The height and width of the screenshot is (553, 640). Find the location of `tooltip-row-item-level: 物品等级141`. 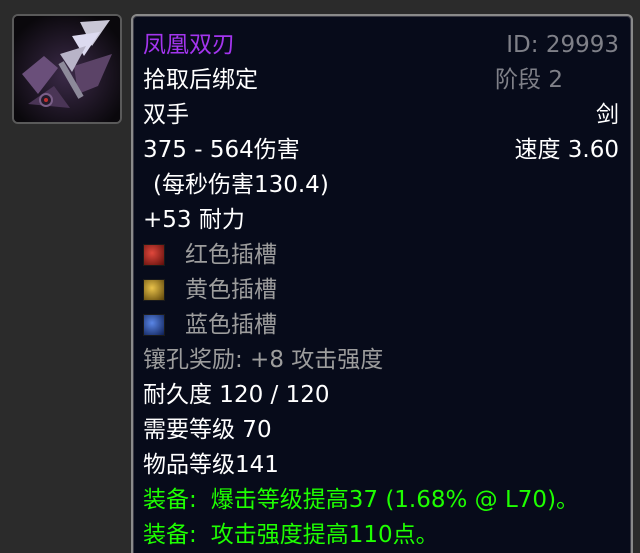

tooltip-row-item-level: 物品等级141 is located at coordinates (381, 465).